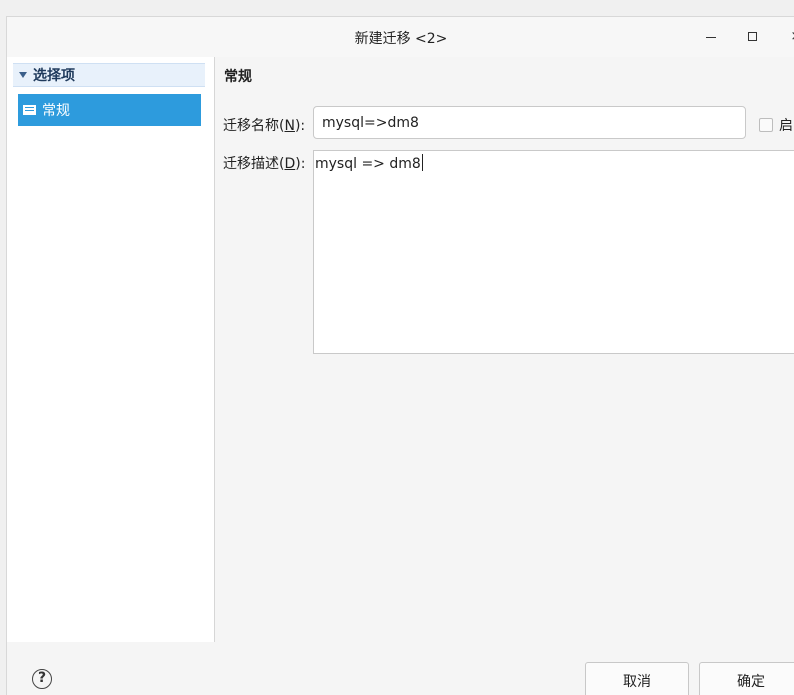  I want to click on help-icon: ?, so click(42, 679).